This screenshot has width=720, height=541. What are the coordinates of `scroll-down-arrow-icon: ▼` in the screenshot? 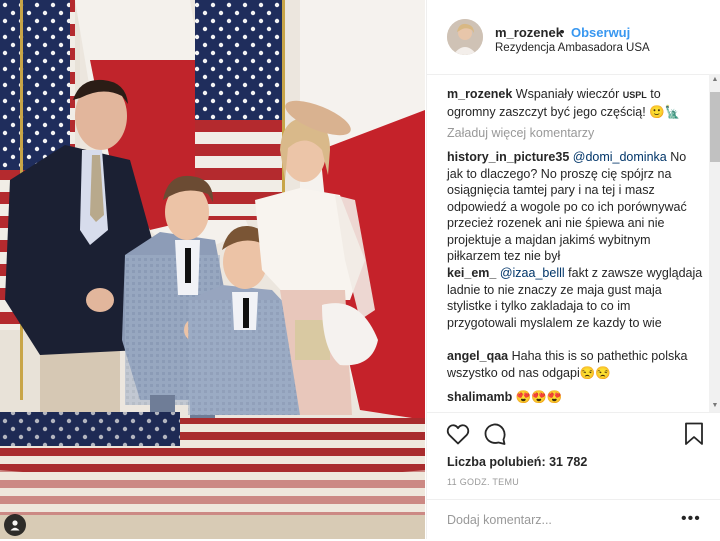 It's located at (714, 406).